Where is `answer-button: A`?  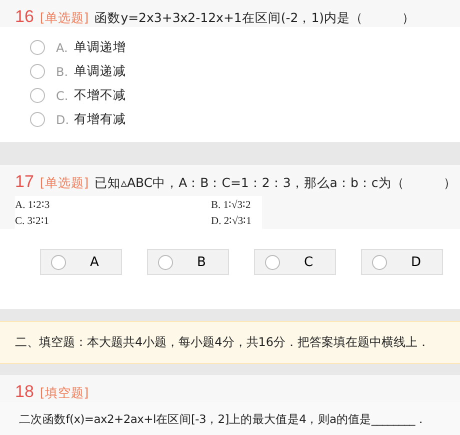 answer-button: A is located at coordinates (81, 262).